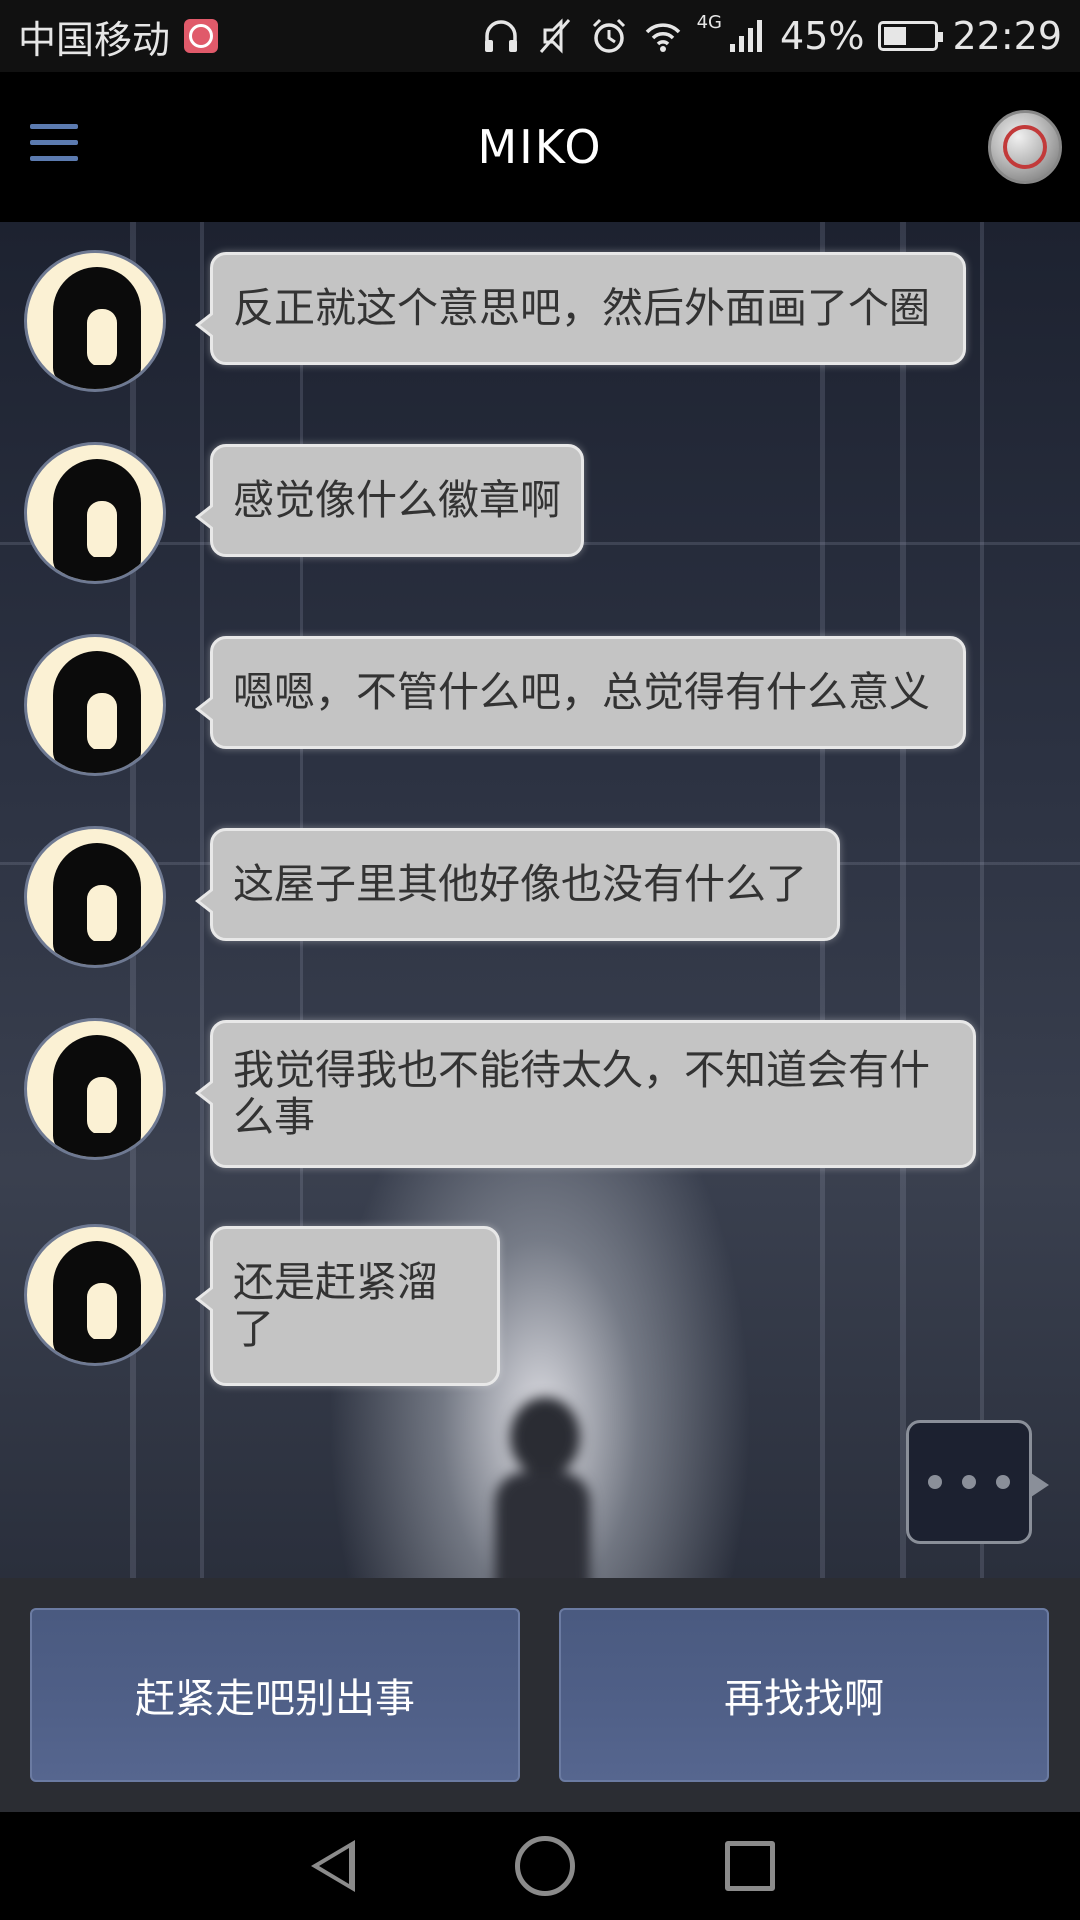 This screenshot has height=1920, width=1080. I want to click on message-bubble: 还是赶紧溜了, so click(347, 1306).